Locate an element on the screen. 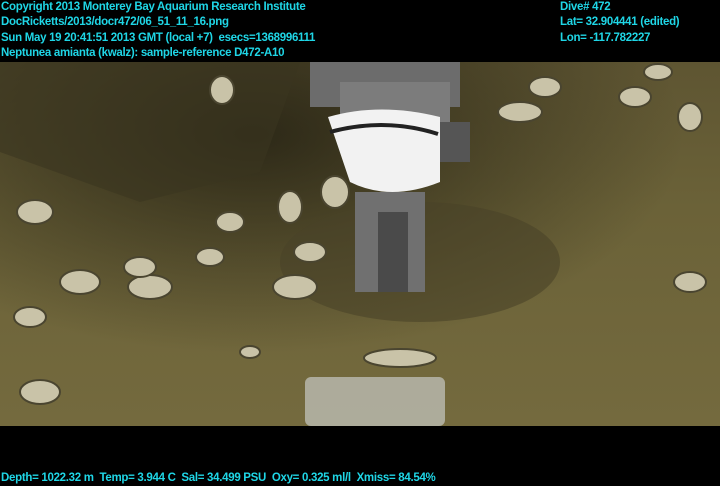 This screenshot has width=720, height=486. latitude-text: Lat= 32.904441 (edited) is located at coordinates (620, 22).